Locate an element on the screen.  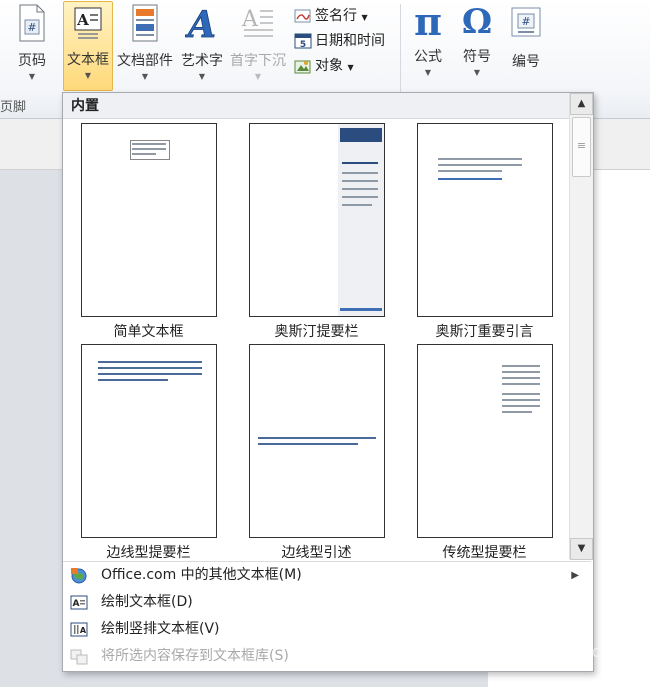
drop-cap-label: 首字下沉 is located at coordinates (258, 61).